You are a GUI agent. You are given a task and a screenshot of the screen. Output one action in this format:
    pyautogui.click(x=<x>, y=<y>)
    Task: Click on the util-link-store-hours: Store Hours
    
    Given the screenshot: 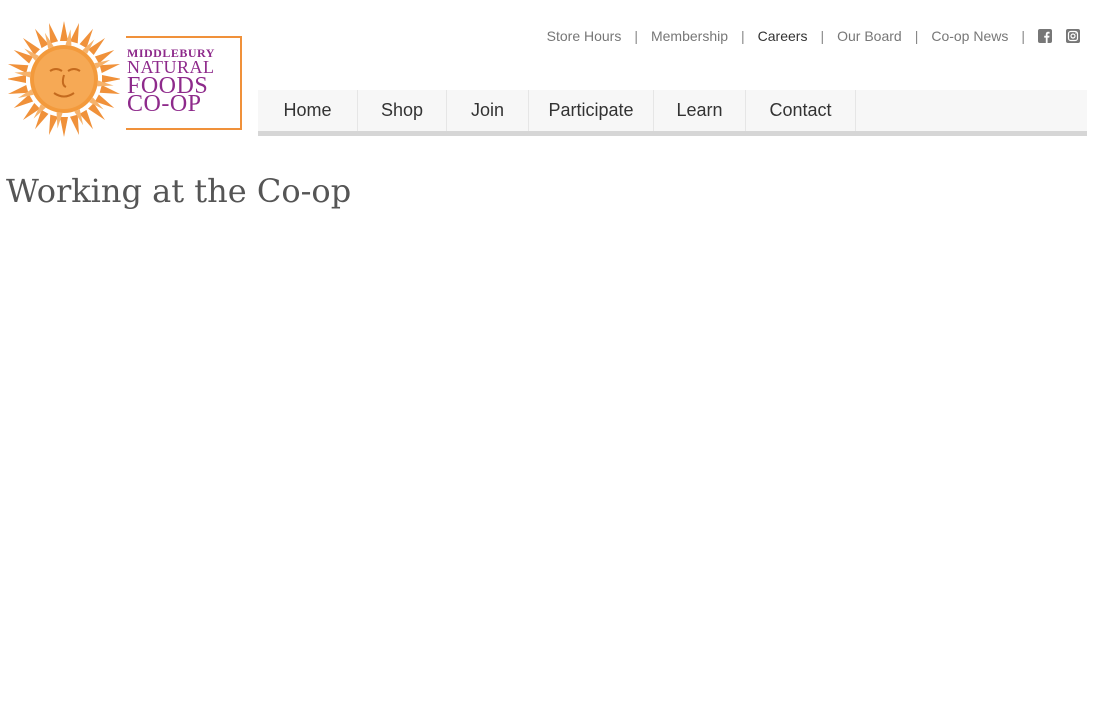 What is the action you would take?
    pyautogui.click(x=584, y=36)
    